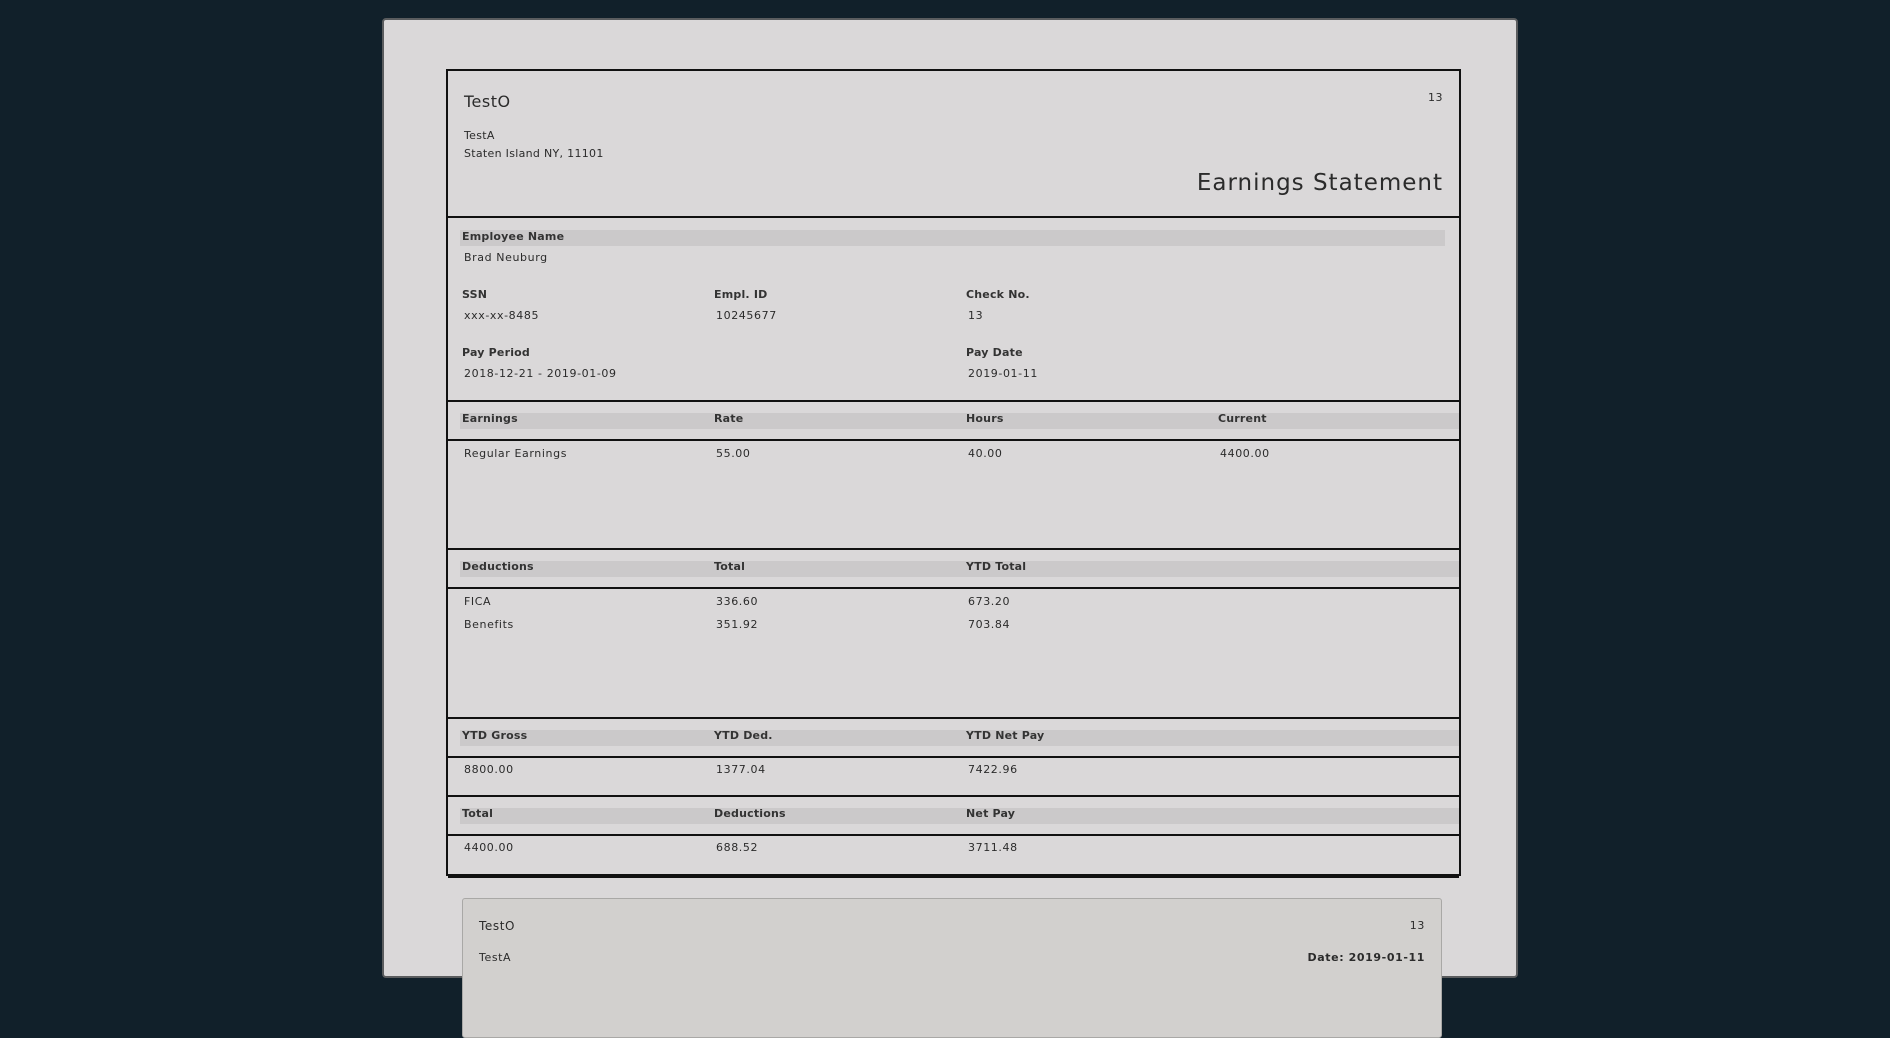 This screenshot has height=1038, width=1890. I want to click on statement-title: Earnings Statement, so click(1319, 183).